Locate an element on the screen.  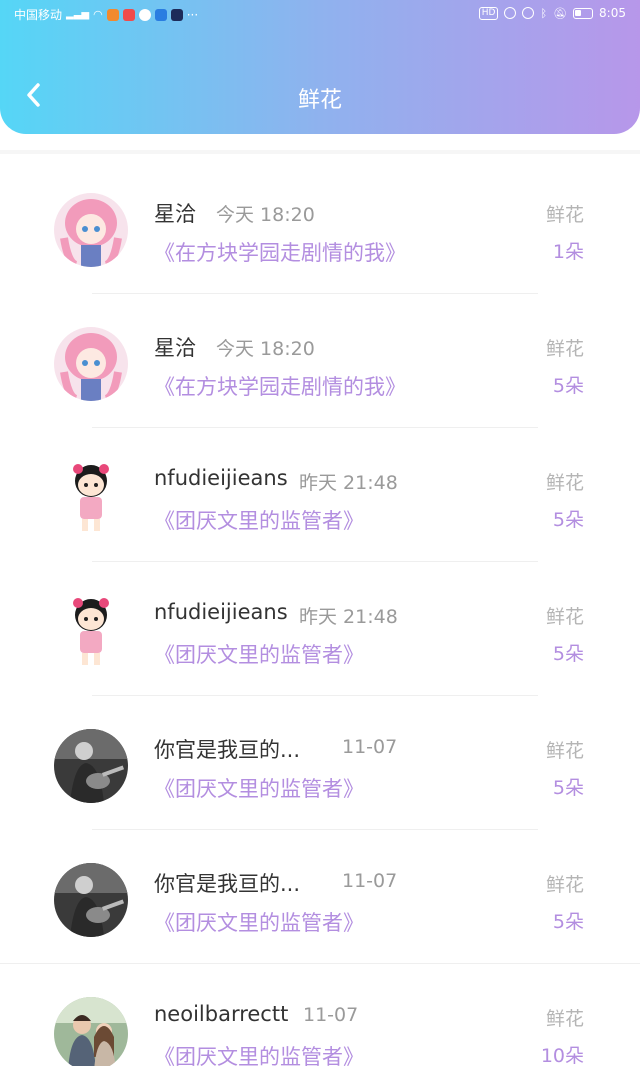
carrier-name: 中国移动 is located at coordinates (38, 15).